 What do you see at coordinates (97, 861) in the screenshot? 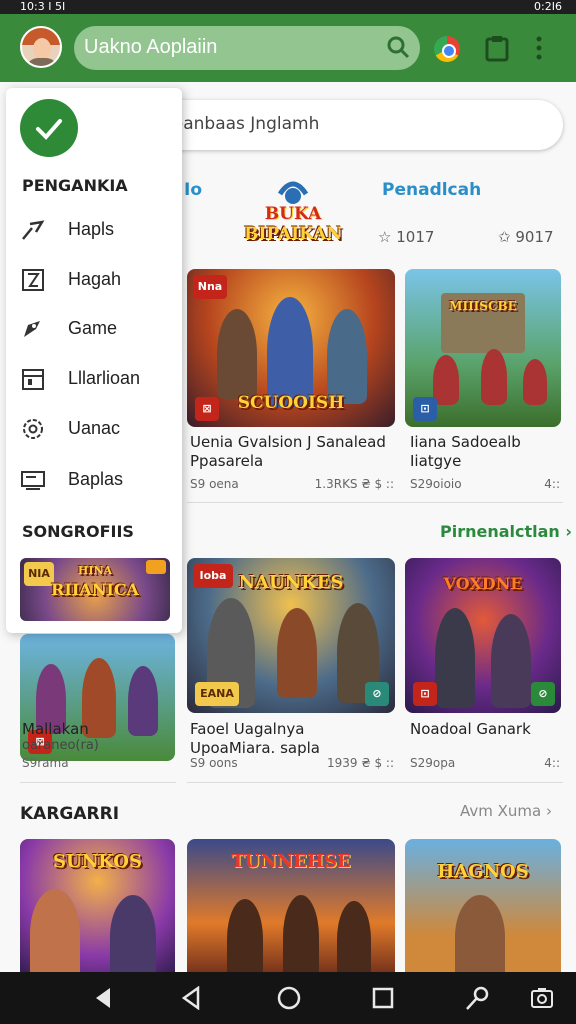
I see `game-art-title: SUNKOS` at bounding box center [97, 861].